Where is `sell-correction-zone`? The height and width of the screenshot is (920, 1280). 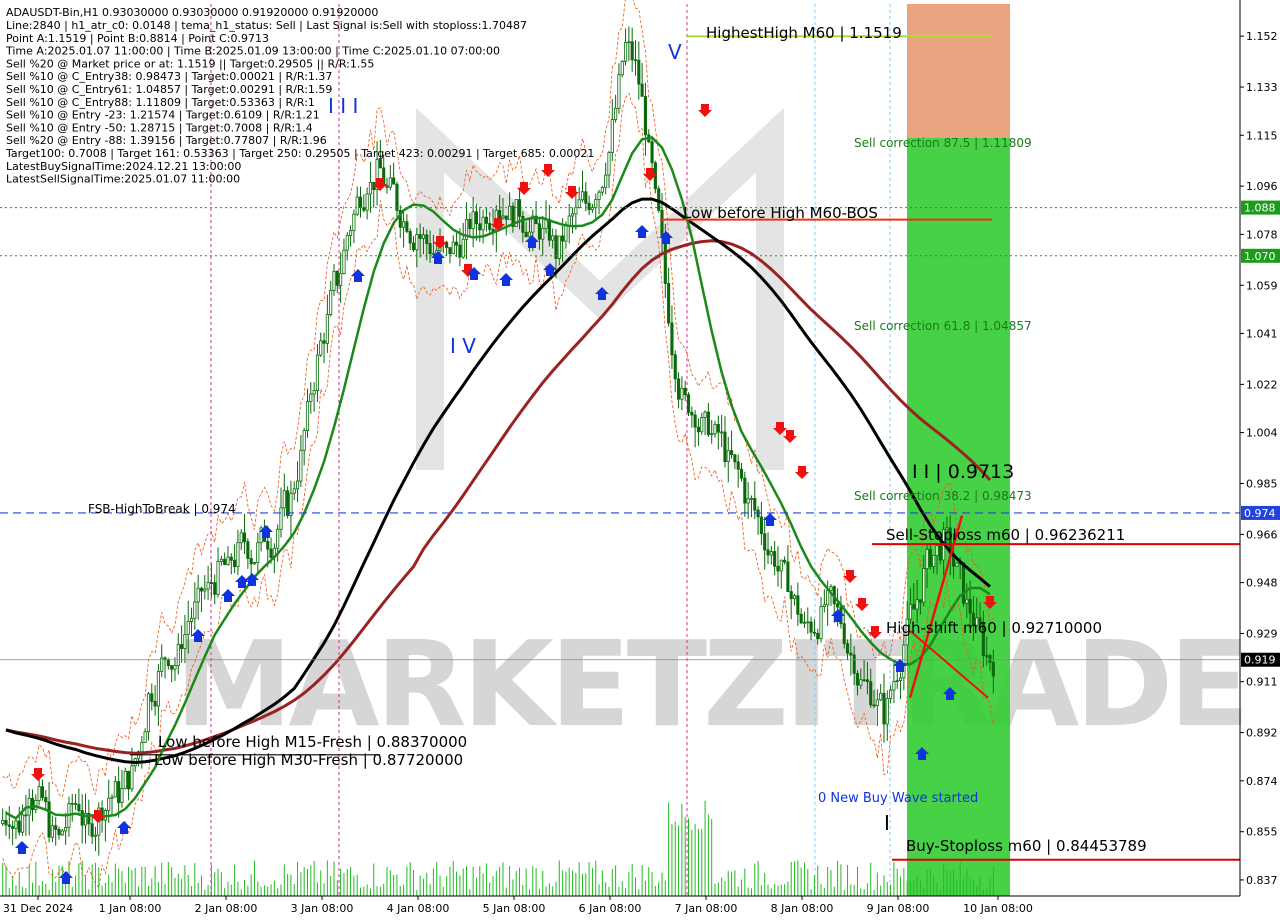
sell-correction-zone is located at coordinates (958, 517).